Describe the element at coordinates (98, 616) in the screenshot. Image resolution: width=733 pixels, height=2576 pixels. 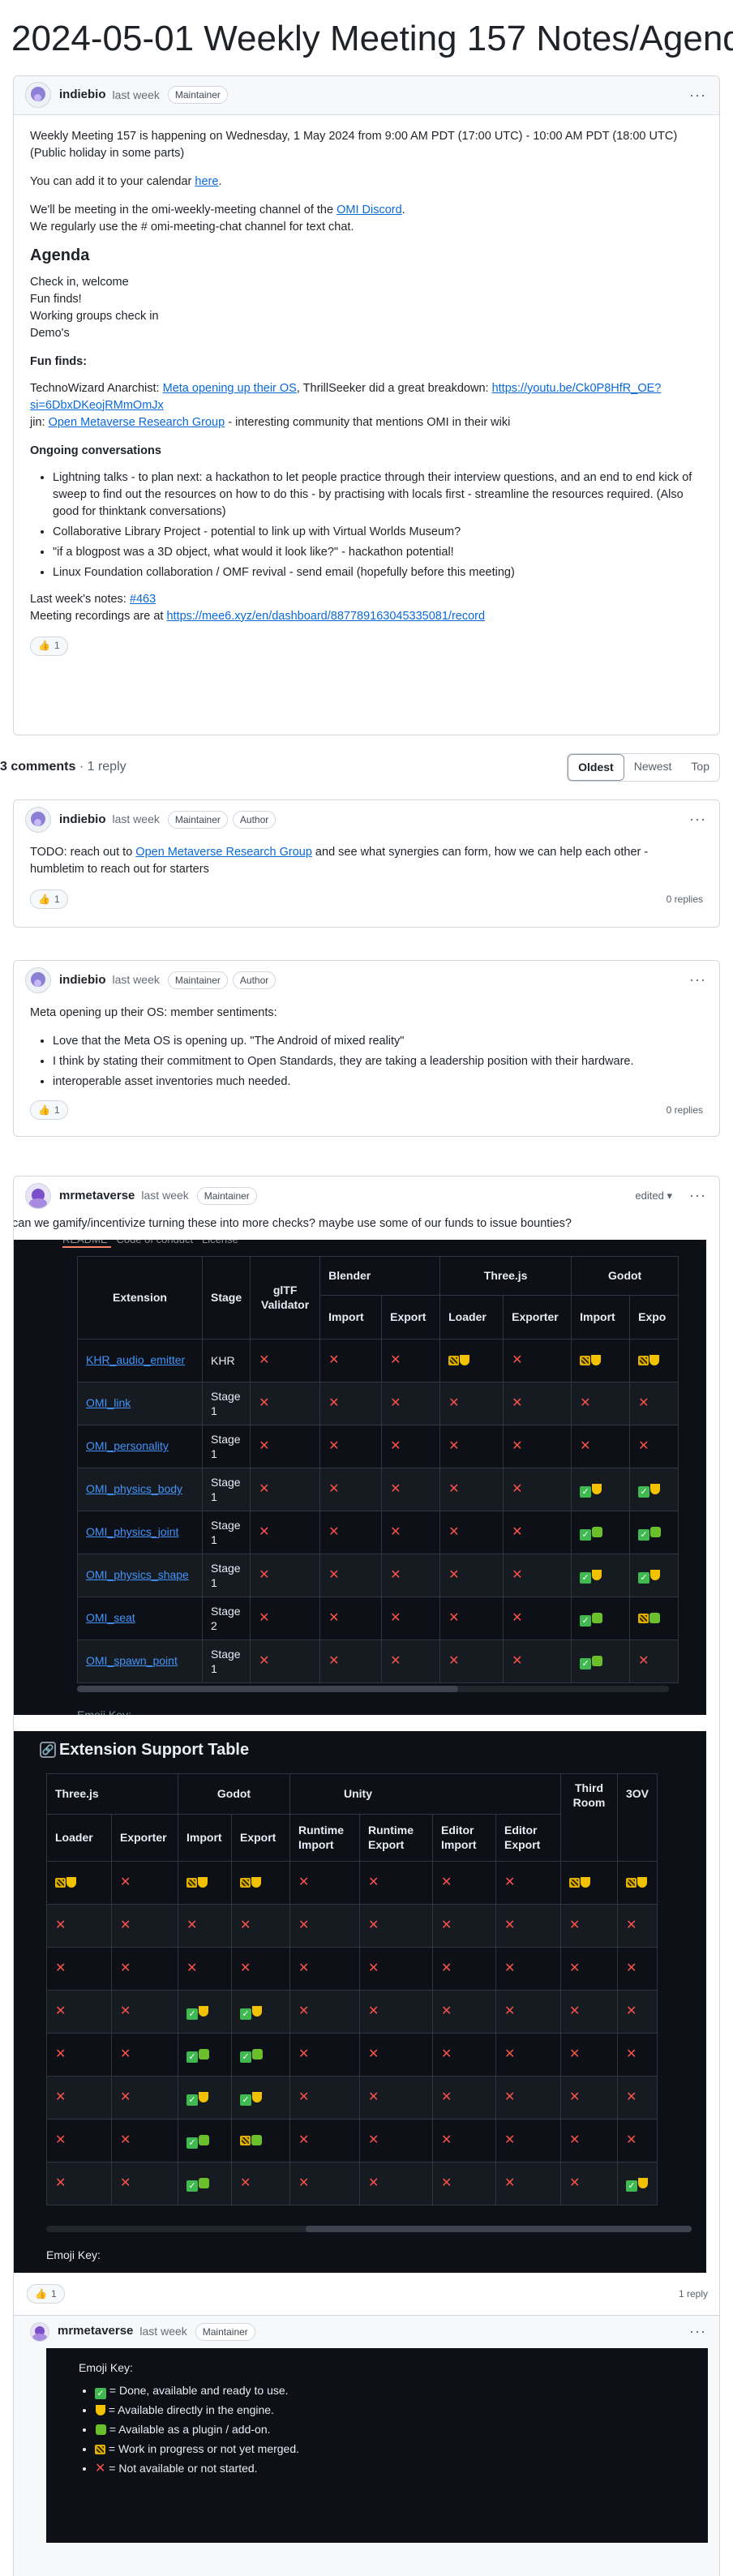
I see `recordings-text: Meeting recordings are at` at that location.